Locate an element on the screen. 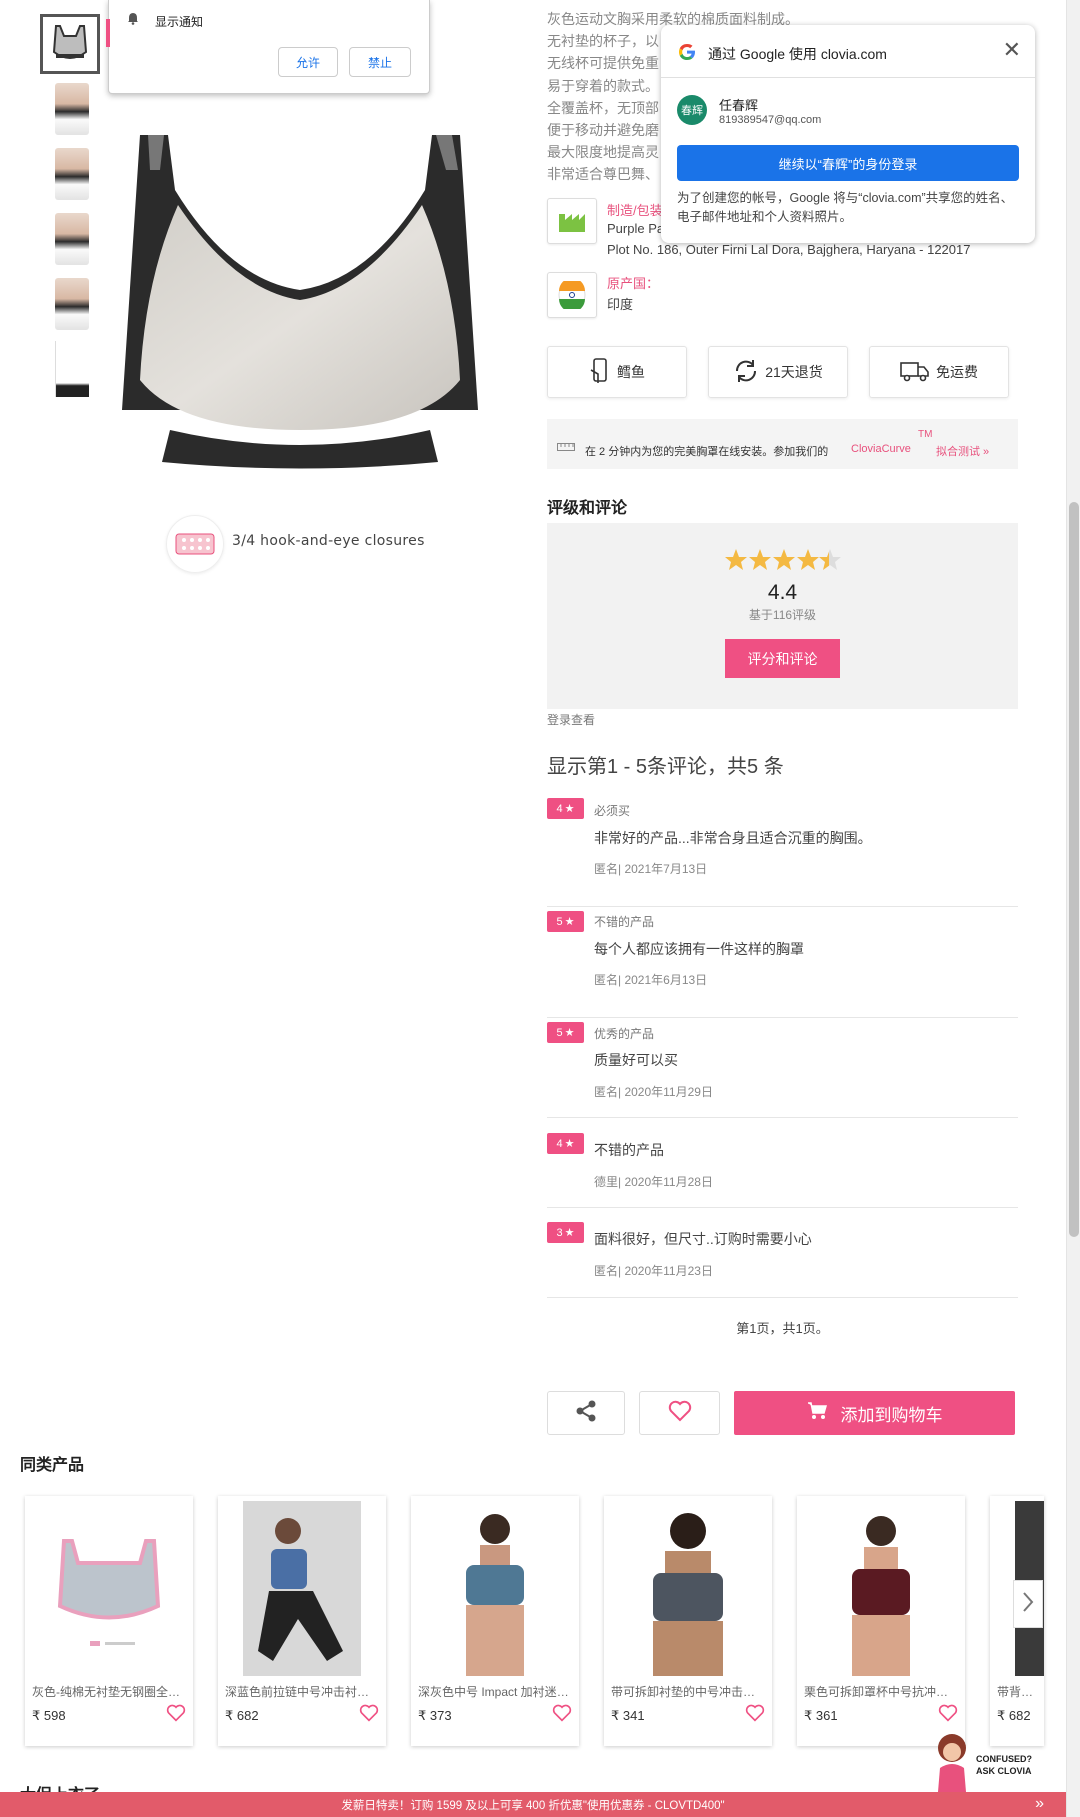 The width and height of the screenshot is (1080, 1817). product-name: 带背带背心 is located at coordinates (1017, 1692).